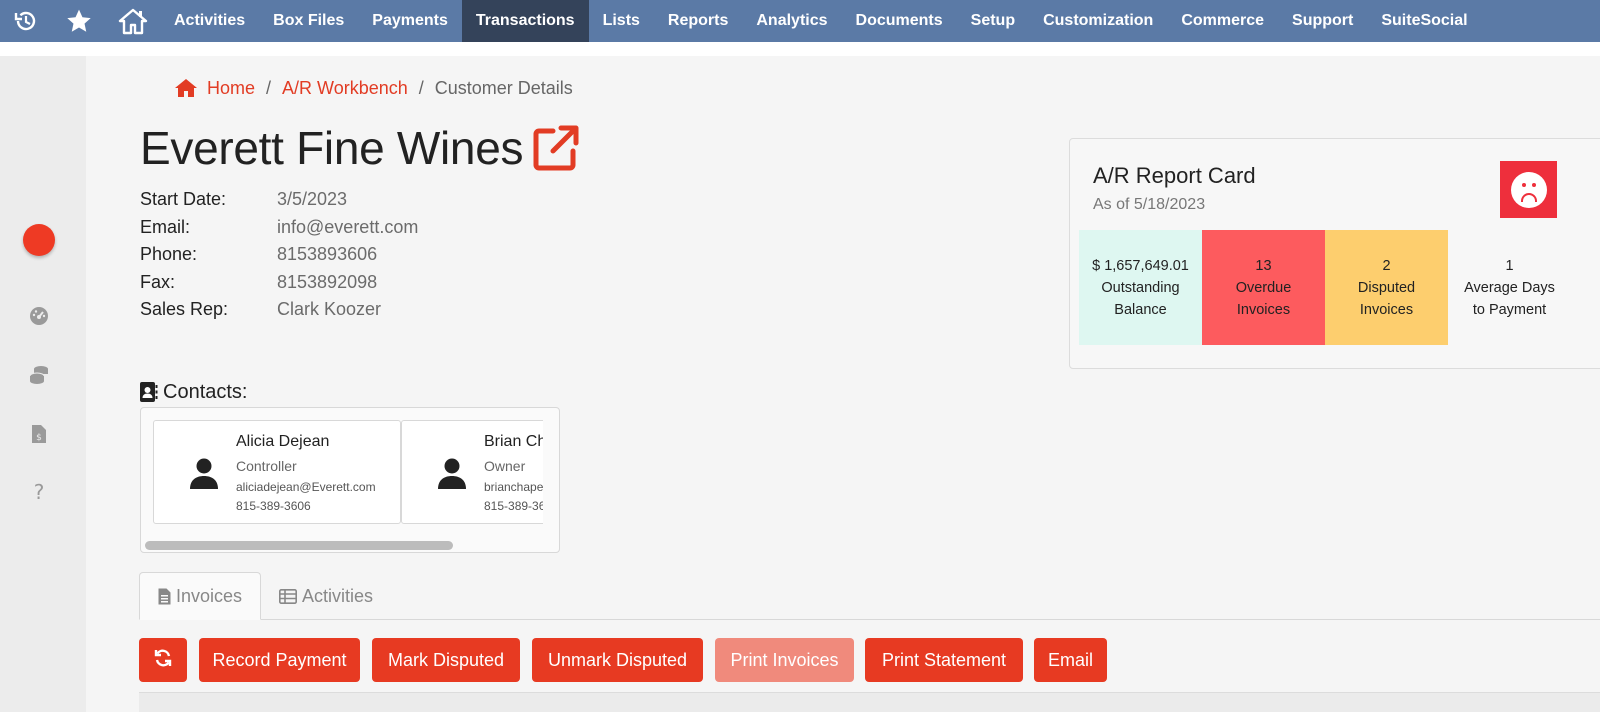  I want to click on tile-value: $ 1,657,649.01, so click(1140, 265).